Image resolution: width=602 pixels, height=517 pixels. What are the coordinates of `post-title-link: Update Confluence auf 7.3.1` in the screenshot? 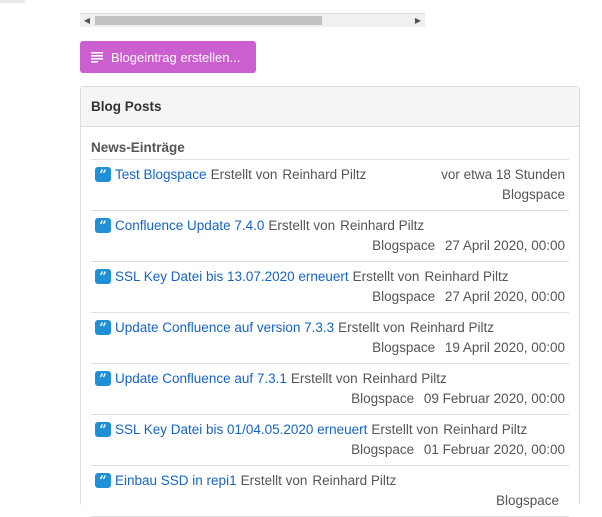 It's located at (201, 378).